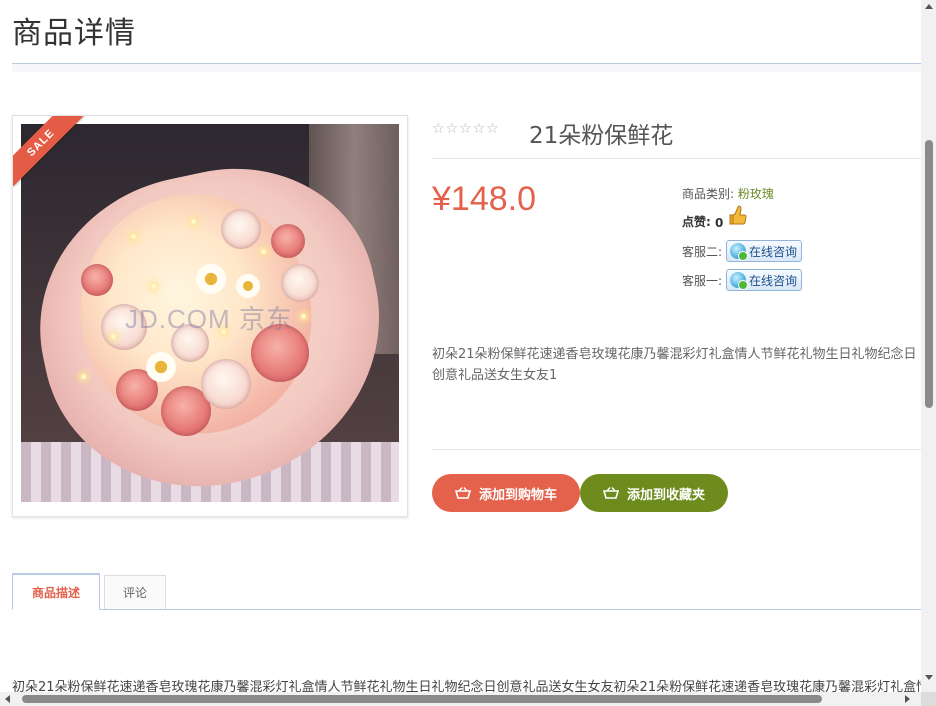 This screenshot has height=706, width=936. I want to click on add-to-cart-button: 添加到购物车, so click(506, 493).